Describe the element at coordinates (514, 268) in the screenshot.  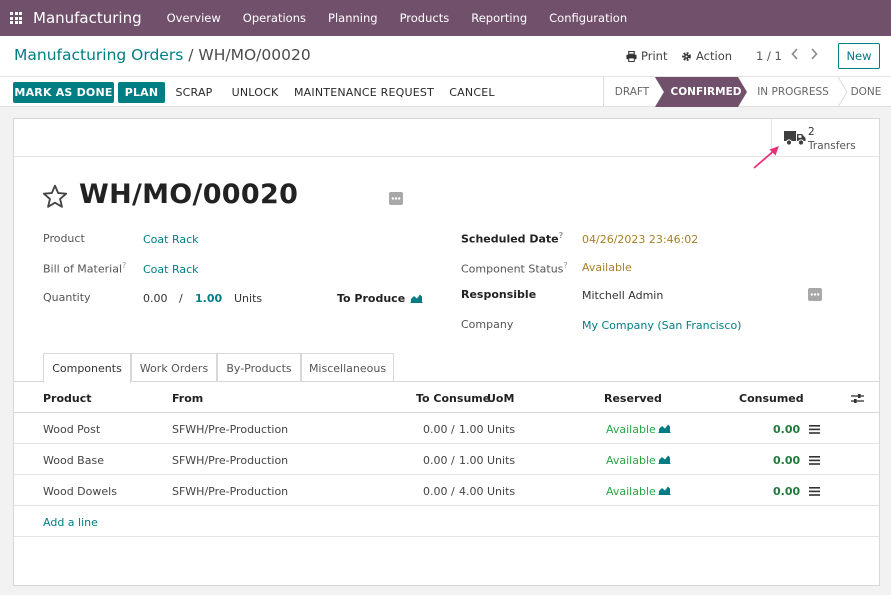
I see `component-status-label: Component Status?` at that location.